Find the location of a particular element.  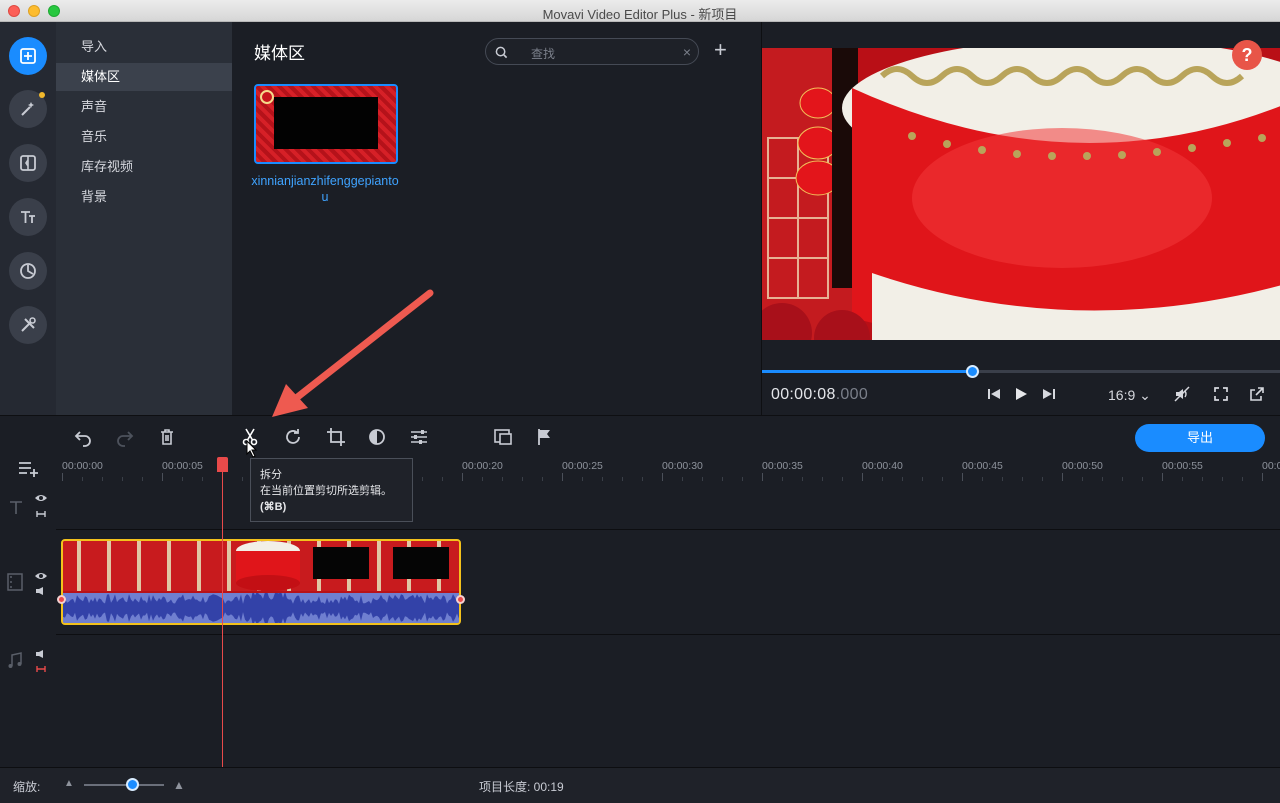

timeline-toolbar: 导出 is located at coordinates (640, 435).